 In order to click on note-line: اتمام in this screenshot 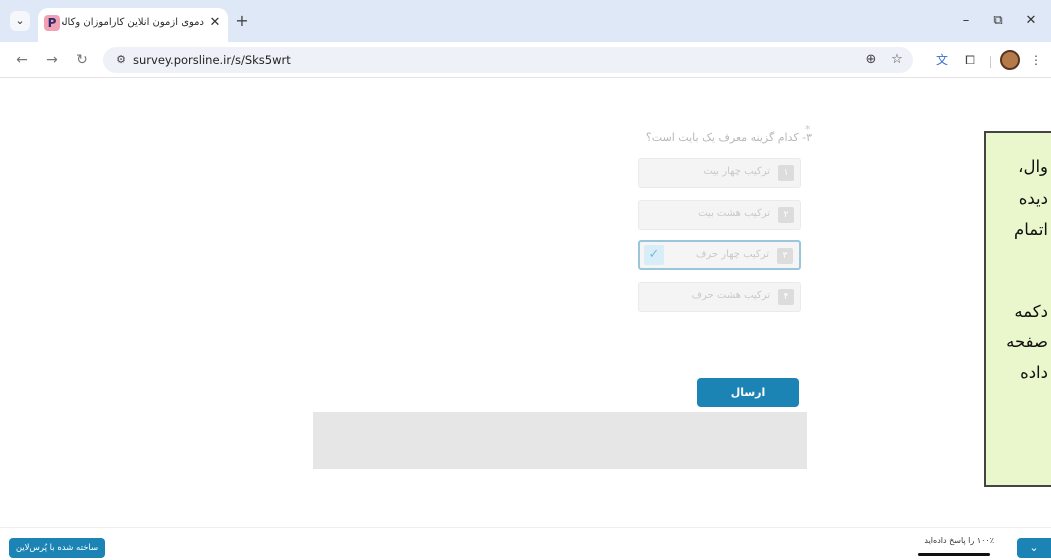, I will do `click(1031, 229)`.